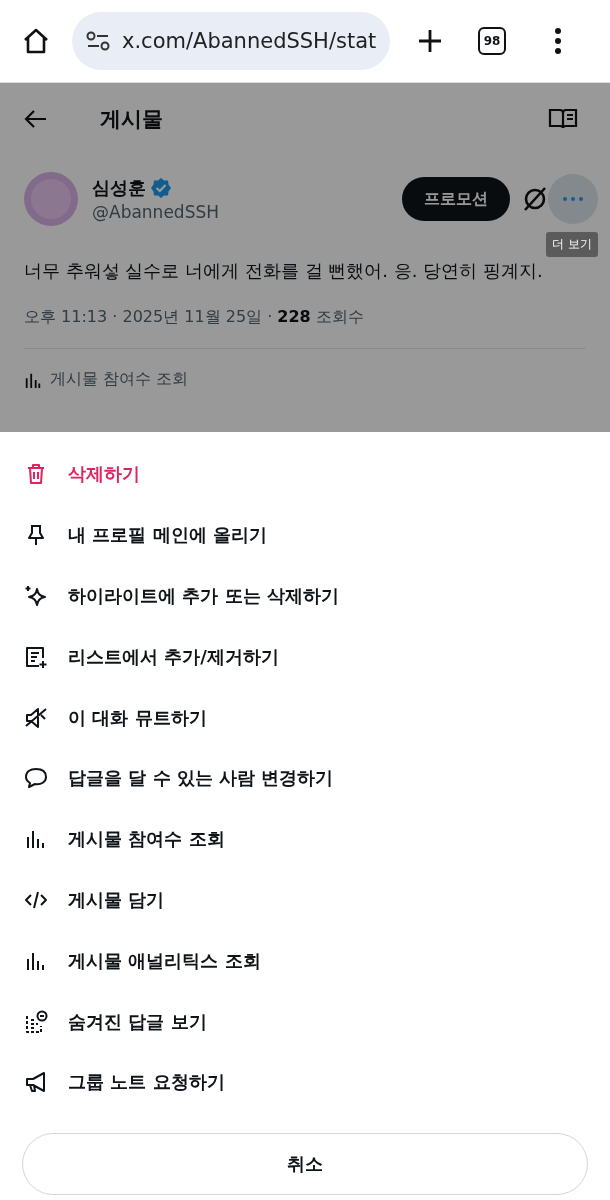 This screenshot has width=610, height=1200. I want to click on back-arrow-icon, so click(36, 119).